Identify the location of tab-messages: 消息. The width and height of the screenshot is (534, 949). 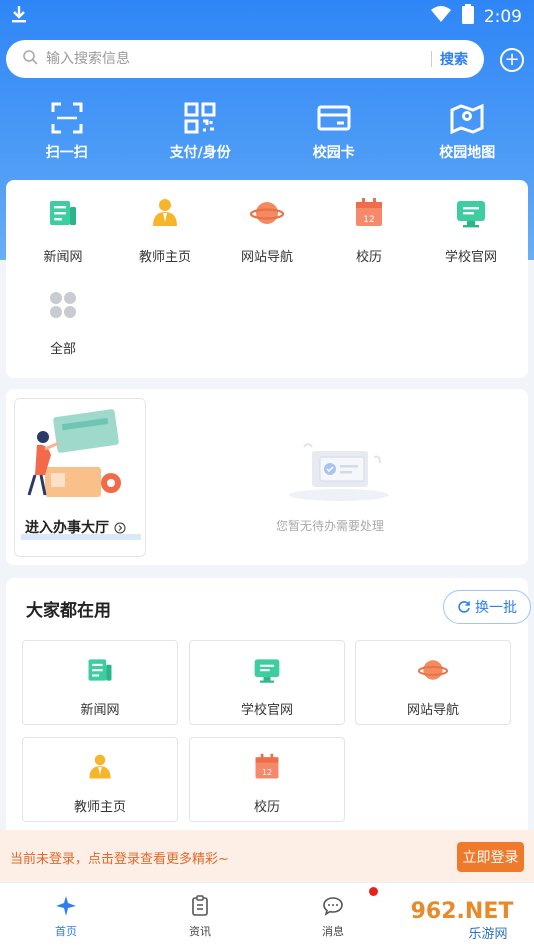
(333, 917).